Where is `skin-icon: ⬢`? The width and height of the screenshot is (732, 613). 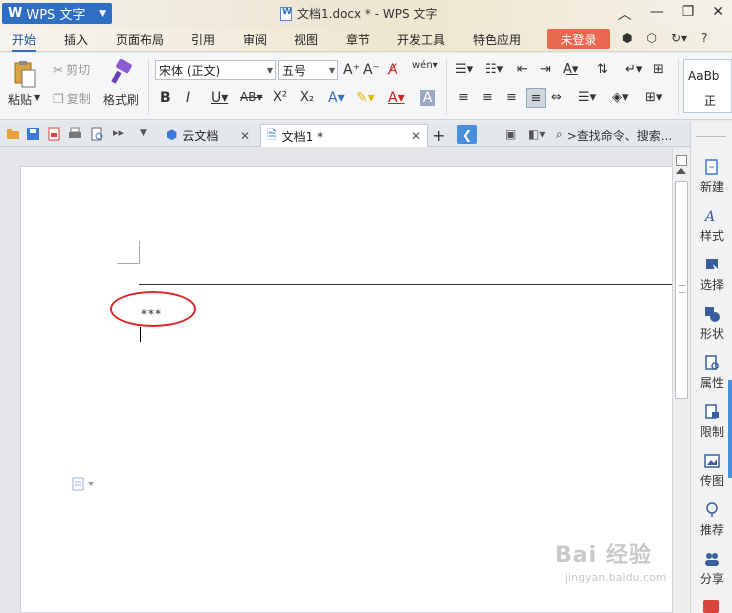
skin-icon: ⬢ is located at coordinates (627, 38).